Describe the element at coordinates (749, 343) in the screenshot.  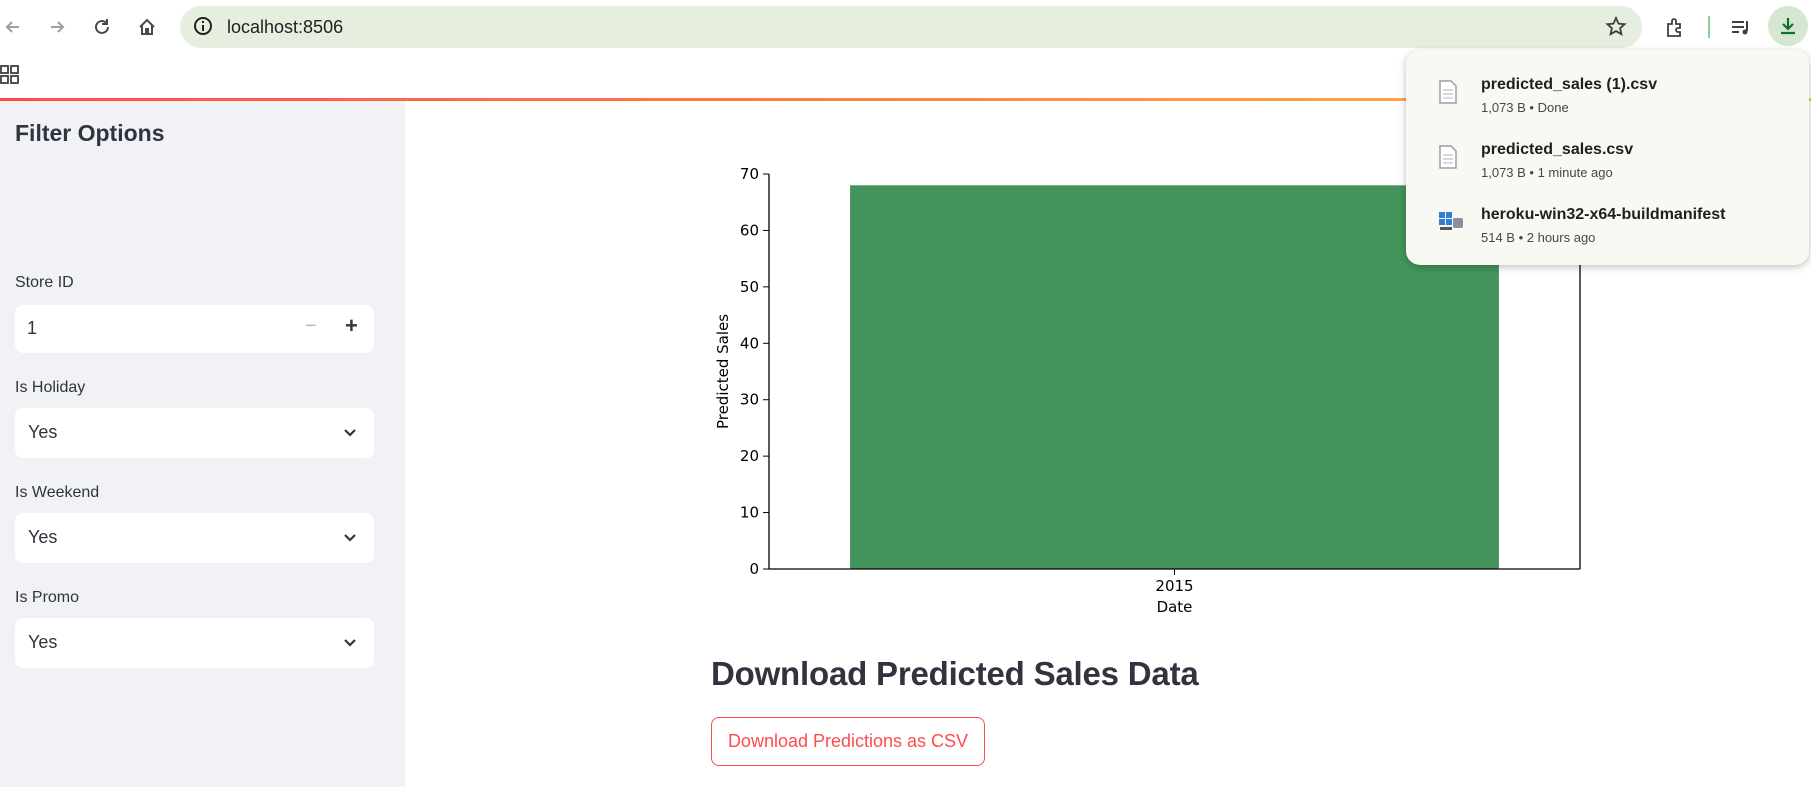
I see `y-tick-label: 40` at that location.